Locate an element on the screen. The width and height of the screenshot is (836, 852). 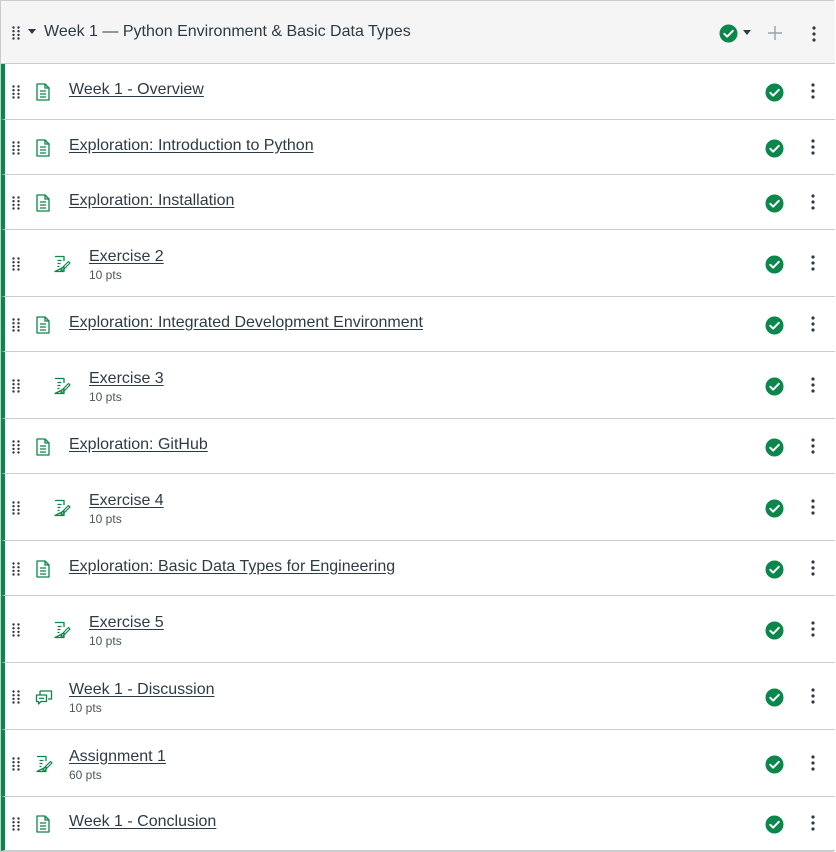
item-title-link: Exercise 5 is located at coordinates (126, 623).